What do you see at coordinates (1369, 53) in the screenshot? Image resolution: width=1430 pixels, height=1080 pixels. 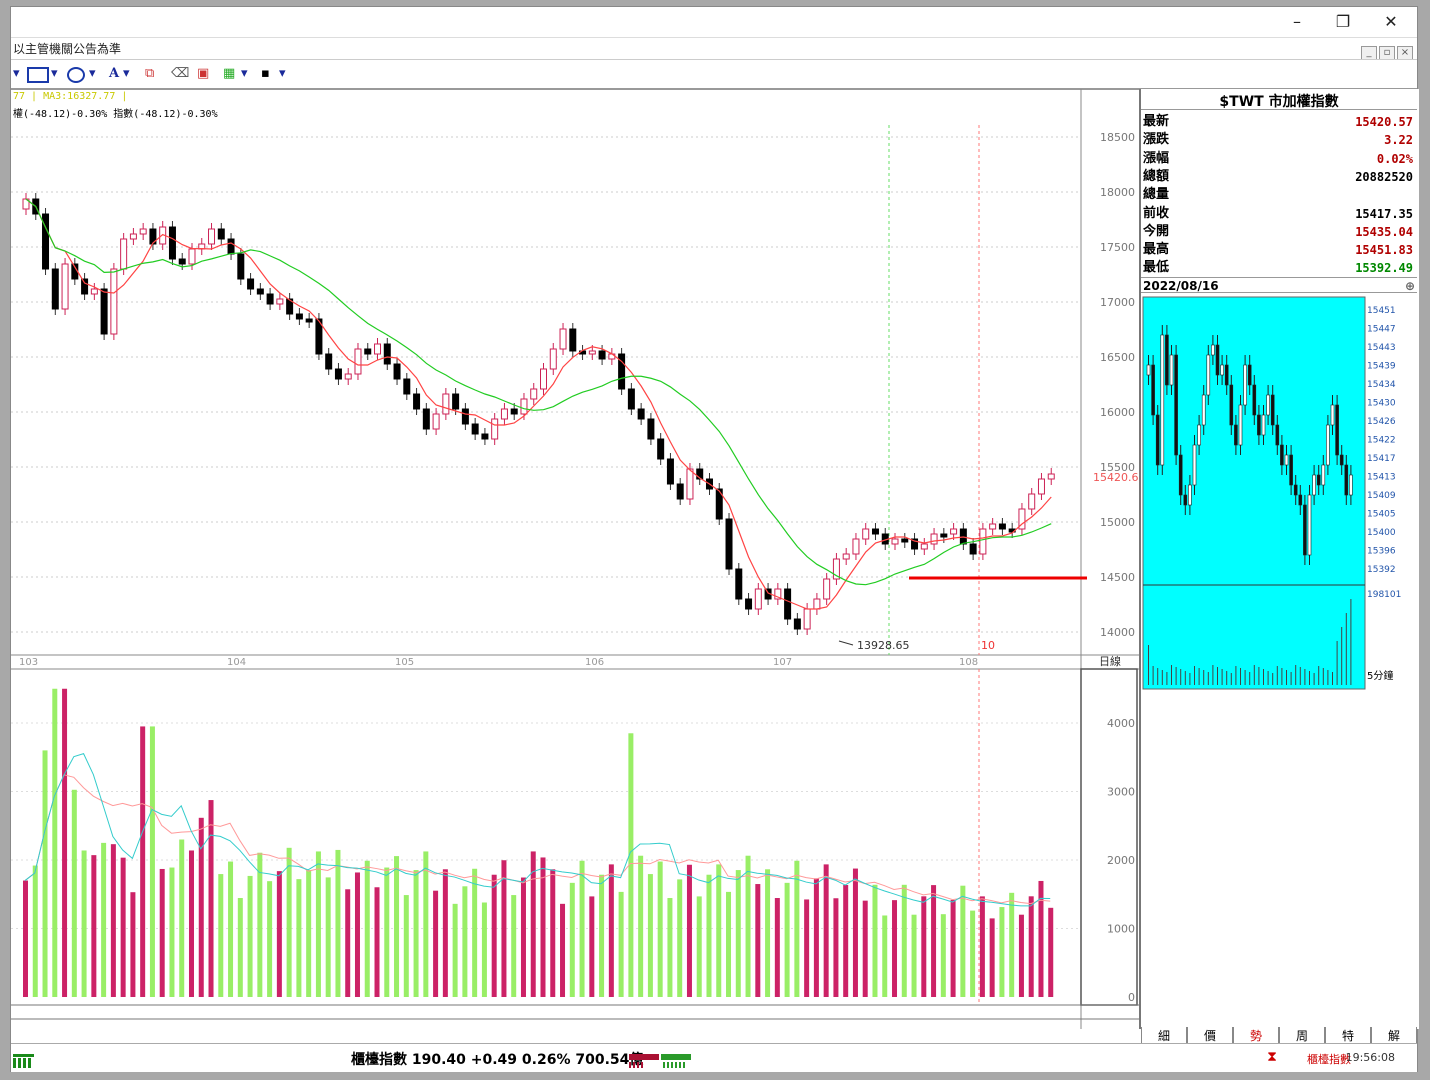 I see `mdi-minimize-icon: _` at bounding box center [1369, 53].